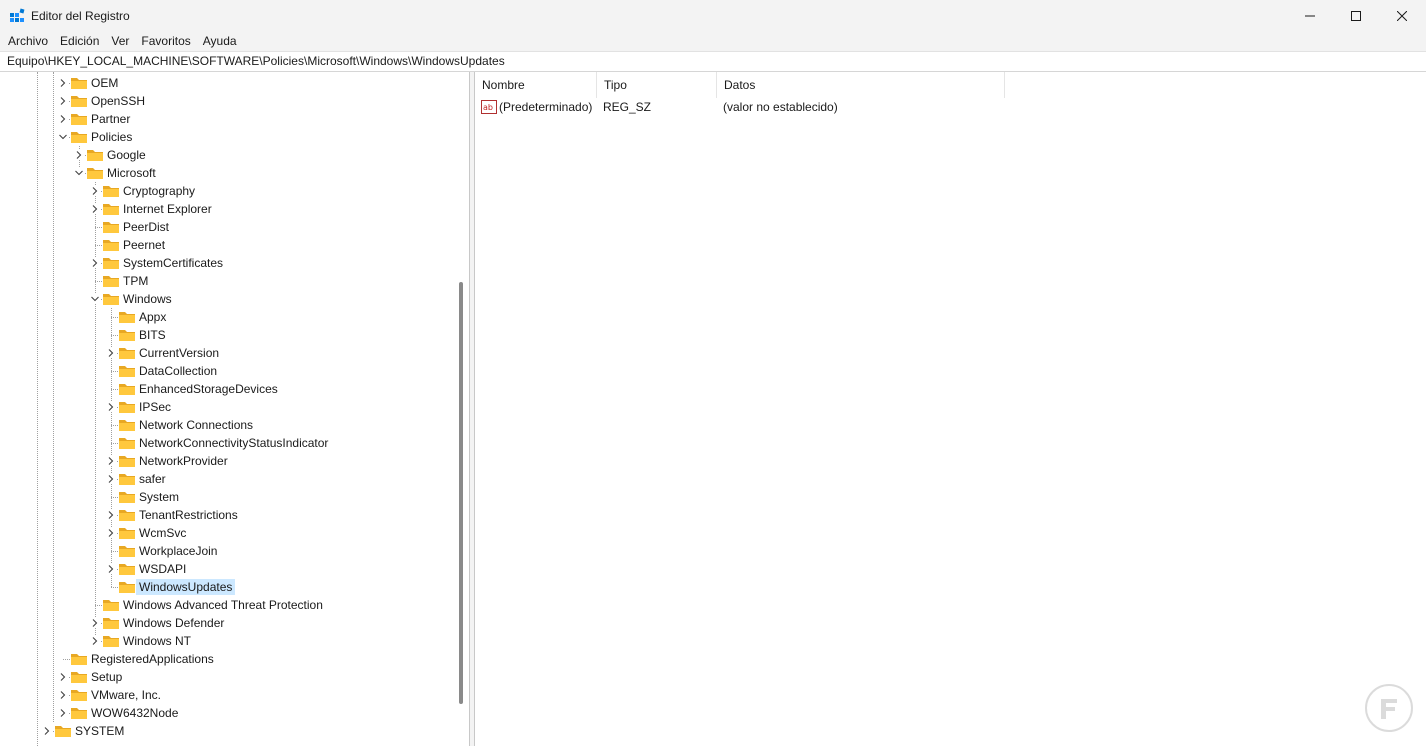 The height and width of the screenshot is (746, 1426). Describe the element at coordinates (179, 353) in the screenshot. I see `tree-item-label: CurrentVersion` at that location.